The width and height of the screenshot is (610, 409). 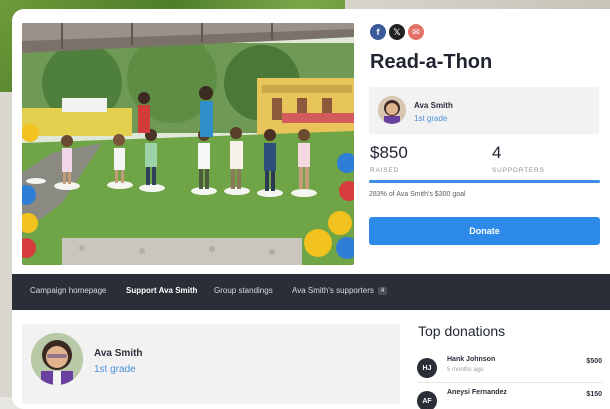 What do you see at coordinates (118, 353) in the screenshot?
I see `profile-name: Ava Smith` at bounding box center [118, 353].